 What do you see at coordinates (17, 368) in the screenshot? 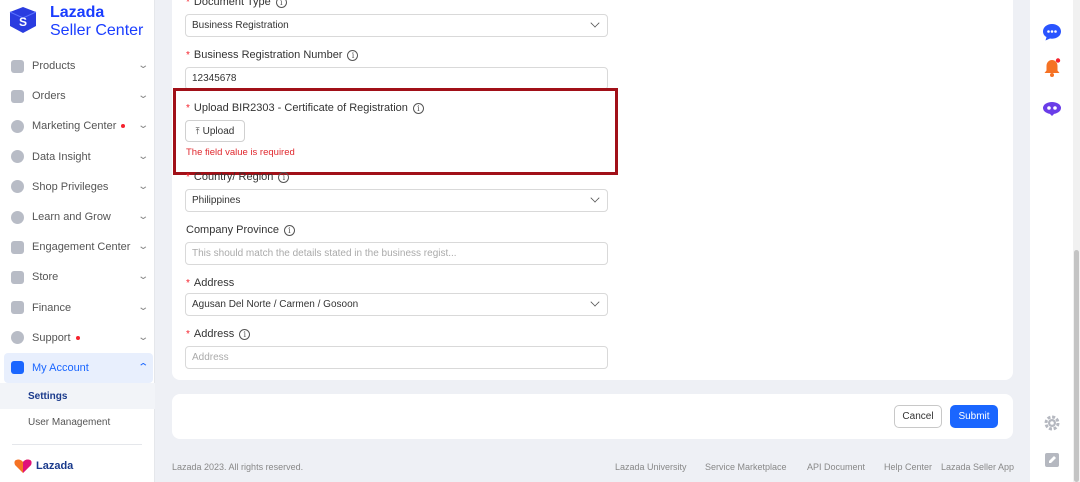
I see `account-icon` at bounding box center [17, 368].